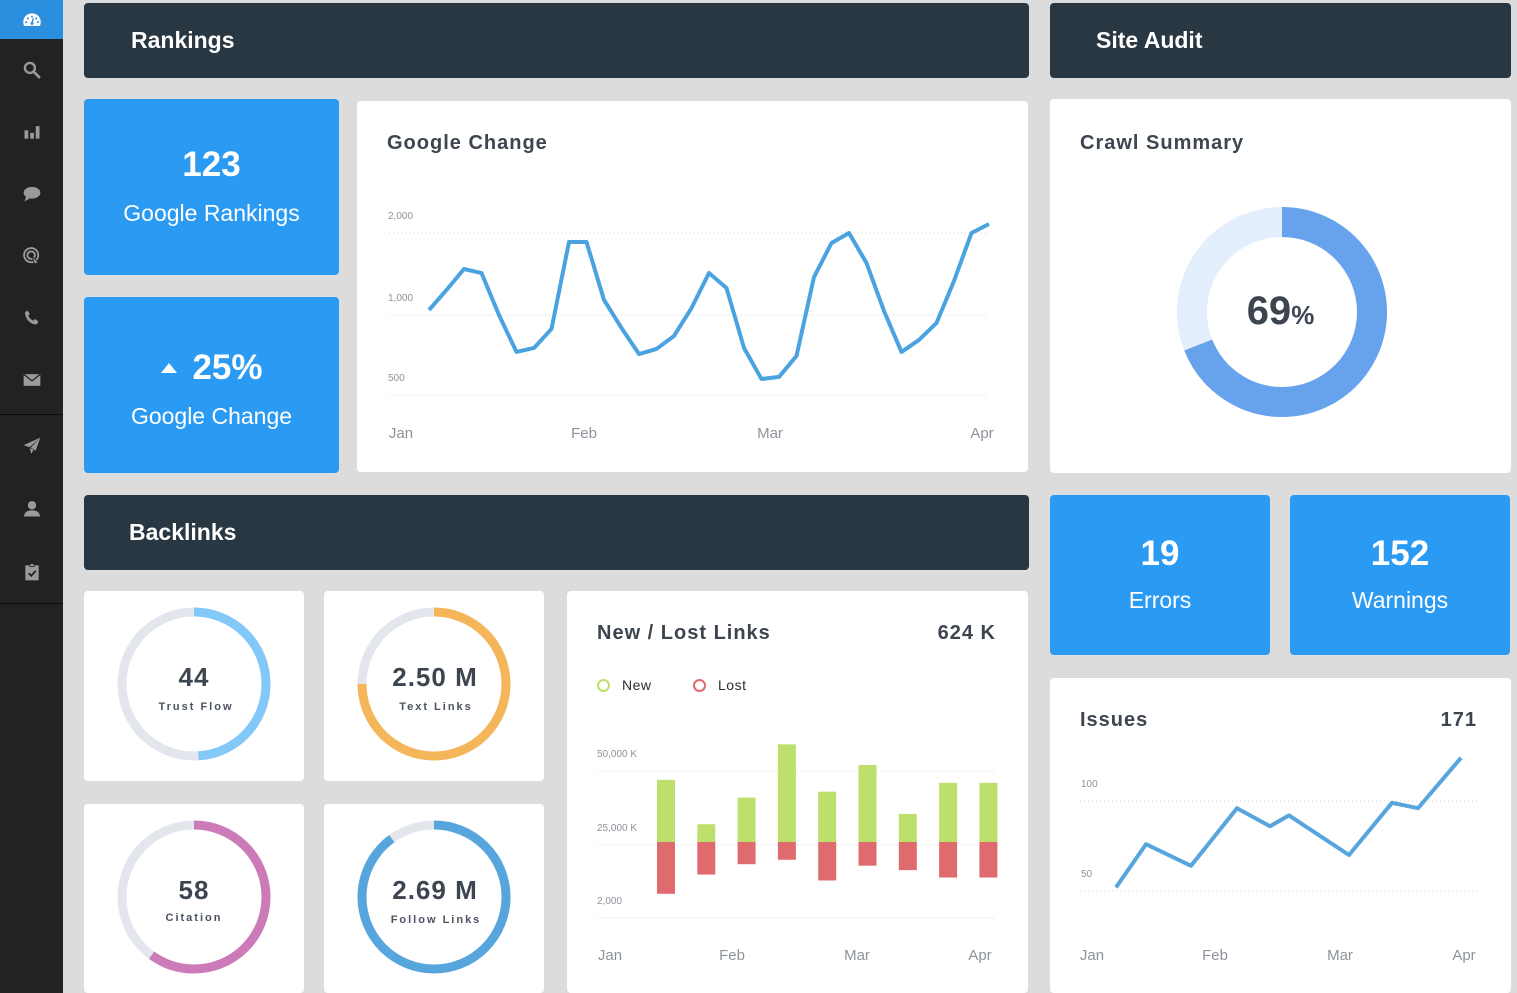 The width and height of the screenshot is (1517, 993). Describe the element at coordinates (617, 754) in the screenshot. I see `y-tick-label: 50,000 K` at that location.